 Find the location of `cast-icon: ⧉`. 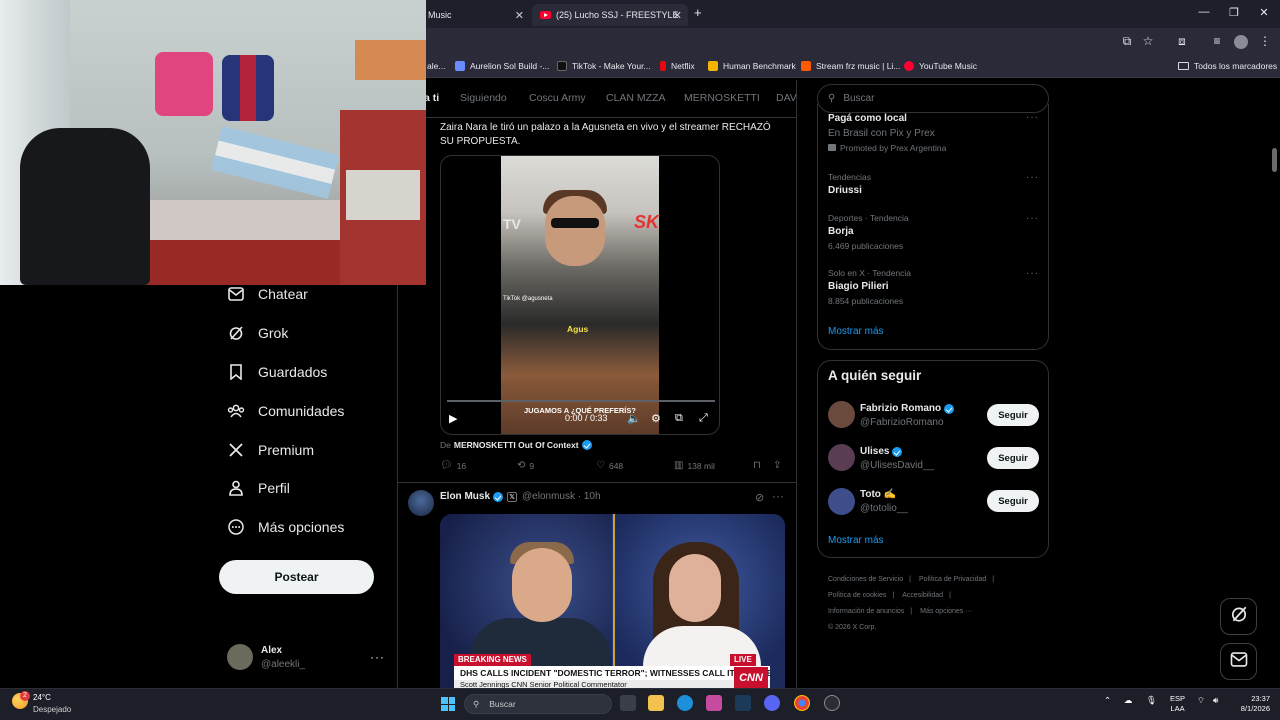

cast-icon: ⧉ is located at coordinates (1127, 41).